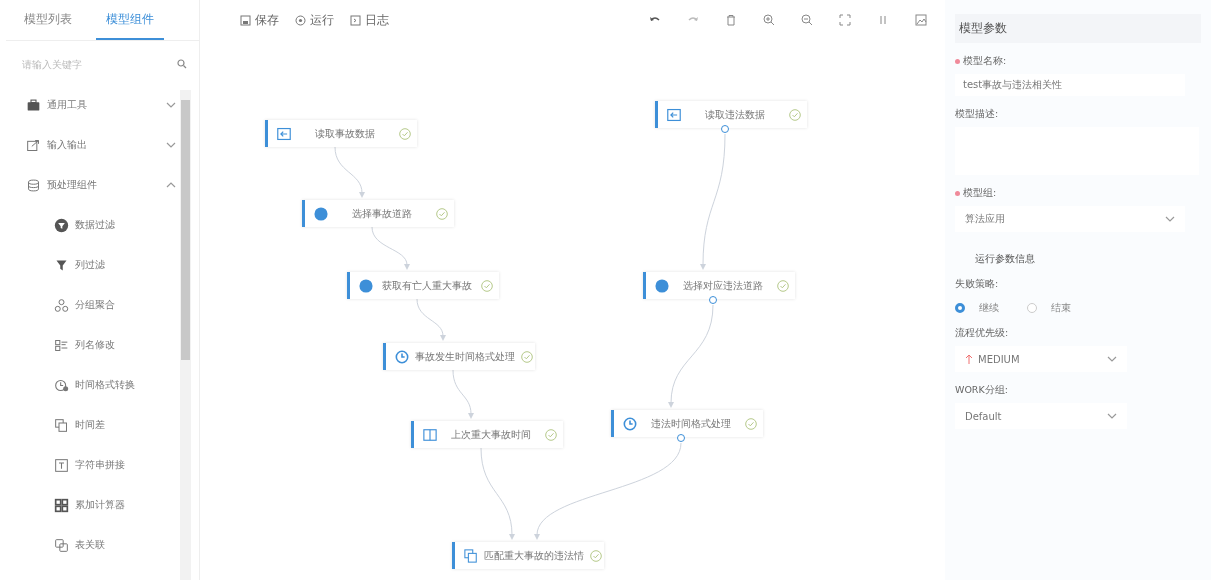  What do you see at coordinates (314, 20) in the screenshot?
I see `toolbar-button: 运行` at bounding box center [314, 20].